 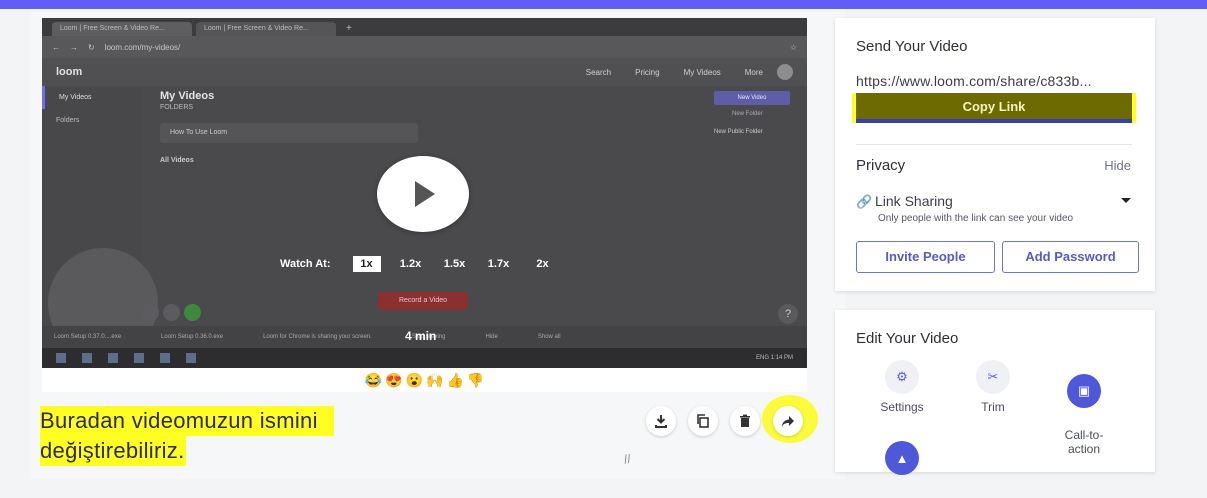 What do you see at coordinates (914, 201) in the screenshot?
I see `link-sharing-label: Link Sharing` at bounding box center [914, 201].